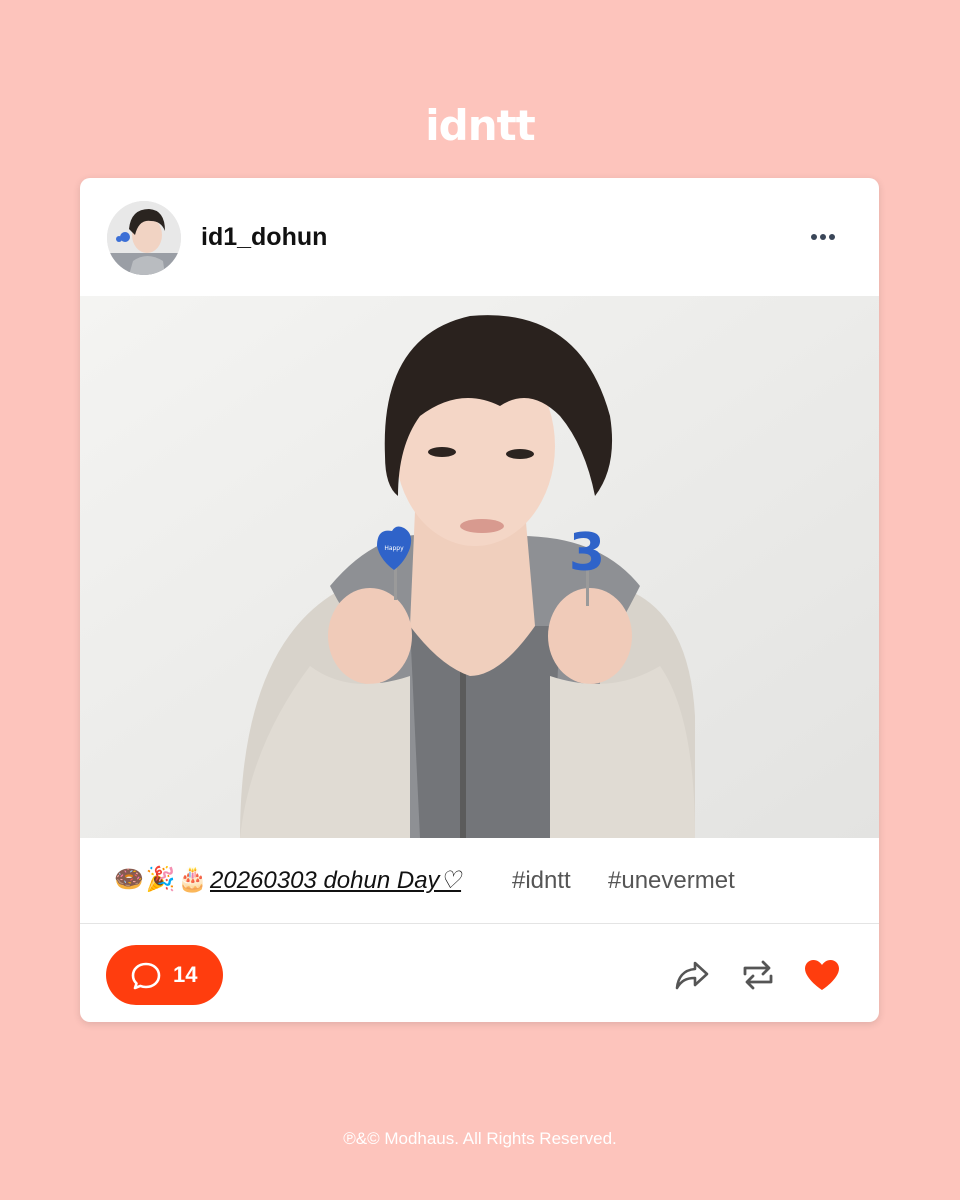 This screenshot has height=1200, width=960. I want to click on caption-emojis: 🍩 🎉 🎂, so click(161, 880).